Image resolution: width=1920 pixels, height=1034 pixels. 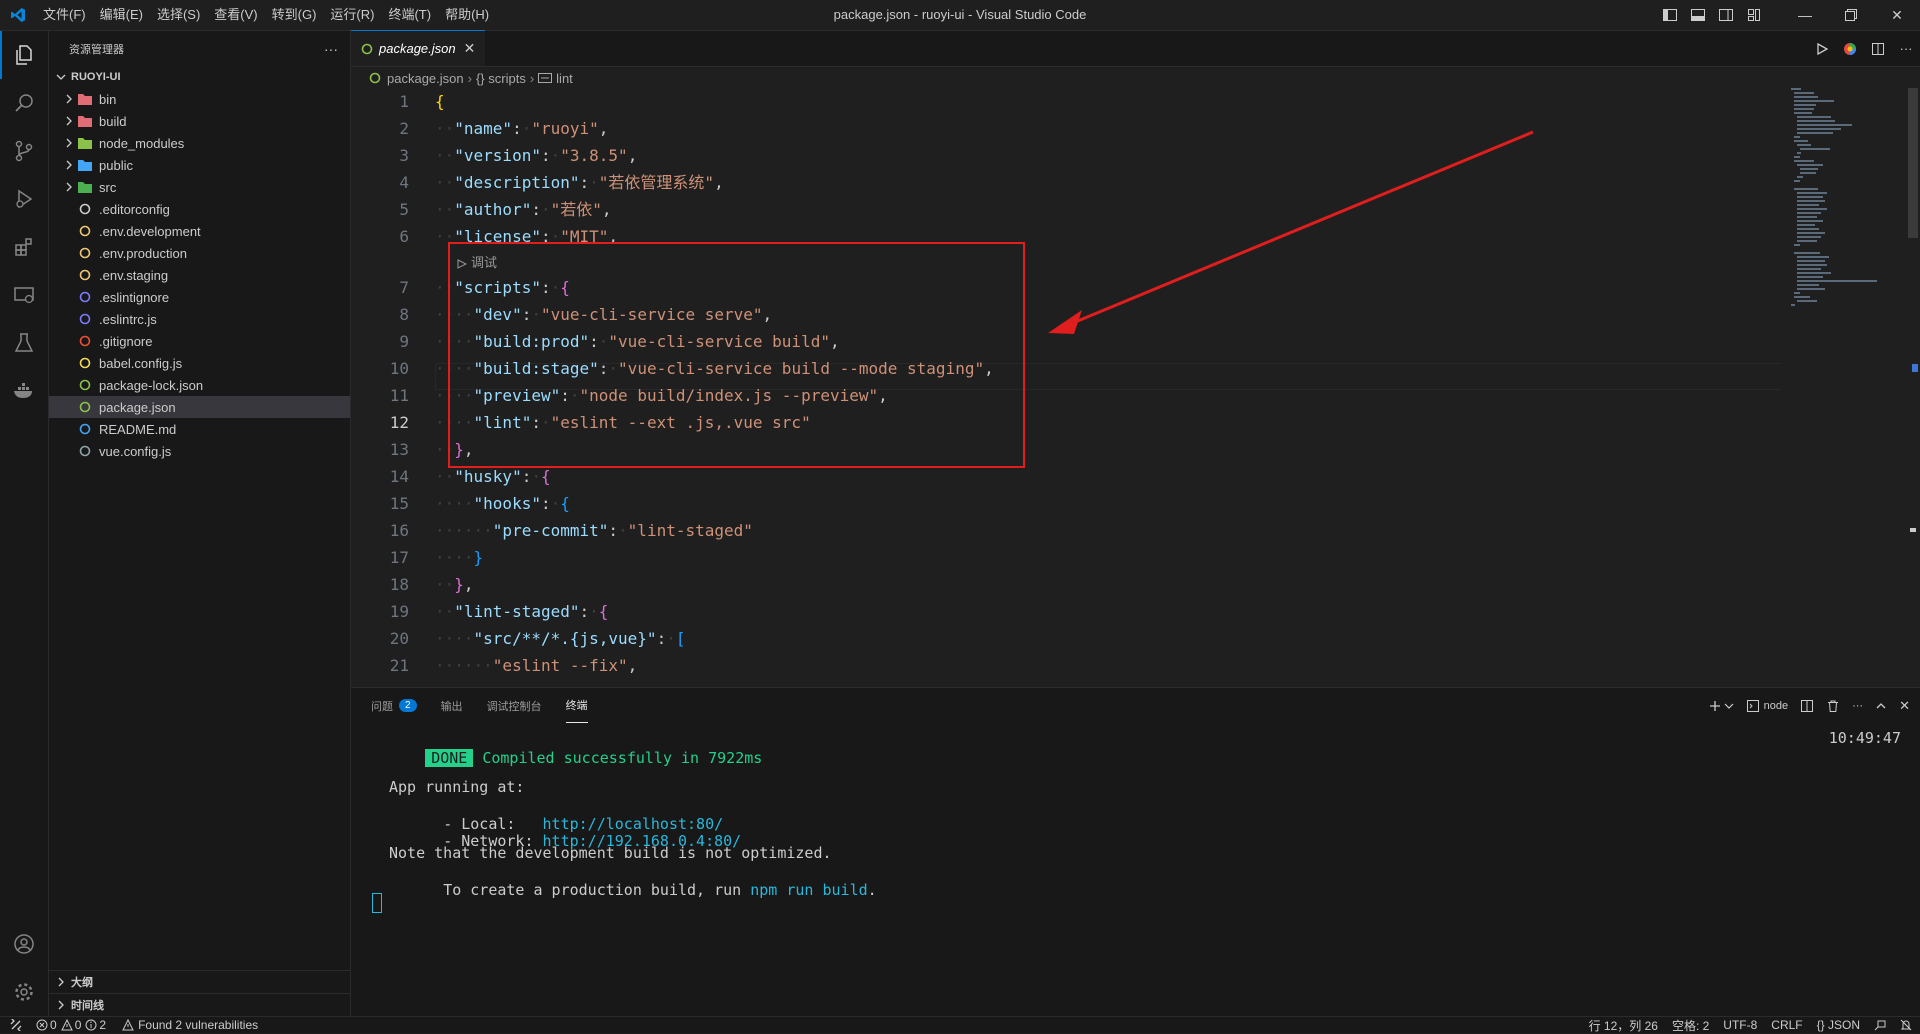 What do you see at coordinates (1623, 1025) in the screenshot?
I see `cursor-position: 行 12，列 26` at bounding box center [1623, 1025].